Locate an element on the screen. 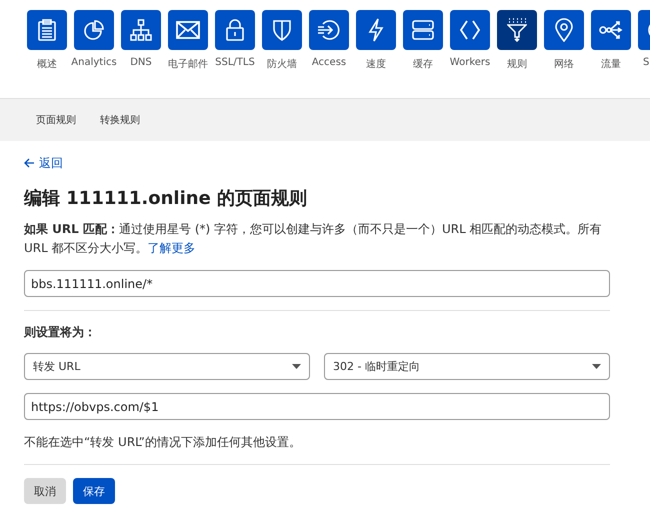 The height and width of the screenshot is (519, 650). nav-label: 流量 is located at coordinates (611, 64).